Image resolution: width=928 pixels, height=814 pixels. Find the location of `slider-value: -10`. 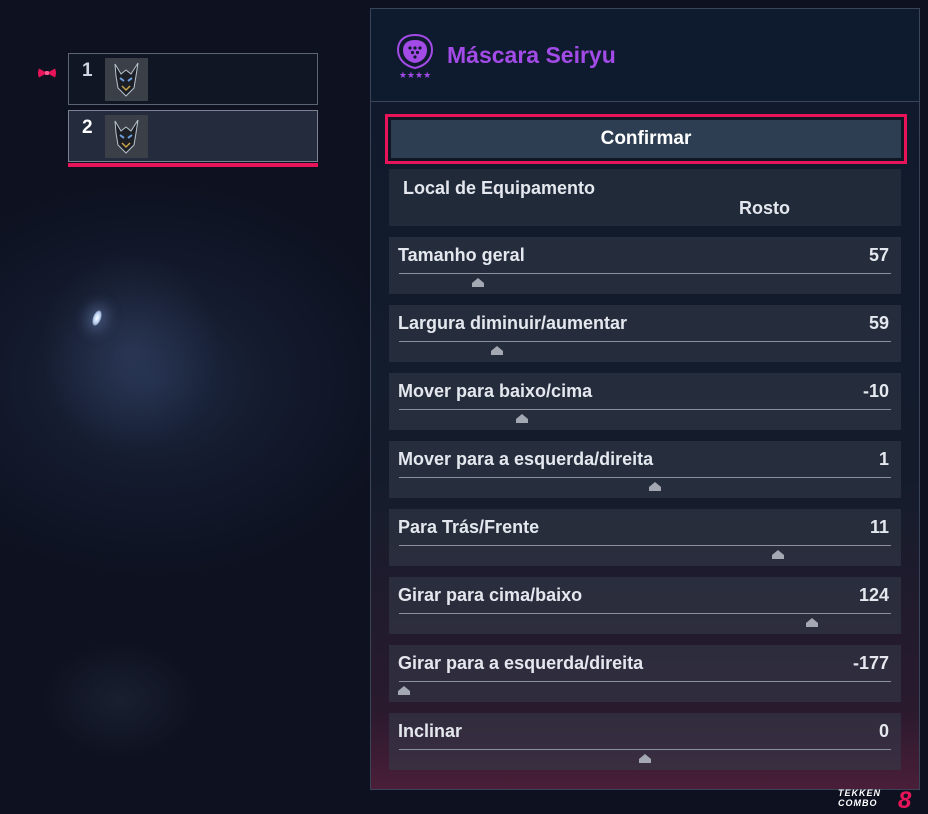

slider-value: -10 is located at coordinates (875, 391).